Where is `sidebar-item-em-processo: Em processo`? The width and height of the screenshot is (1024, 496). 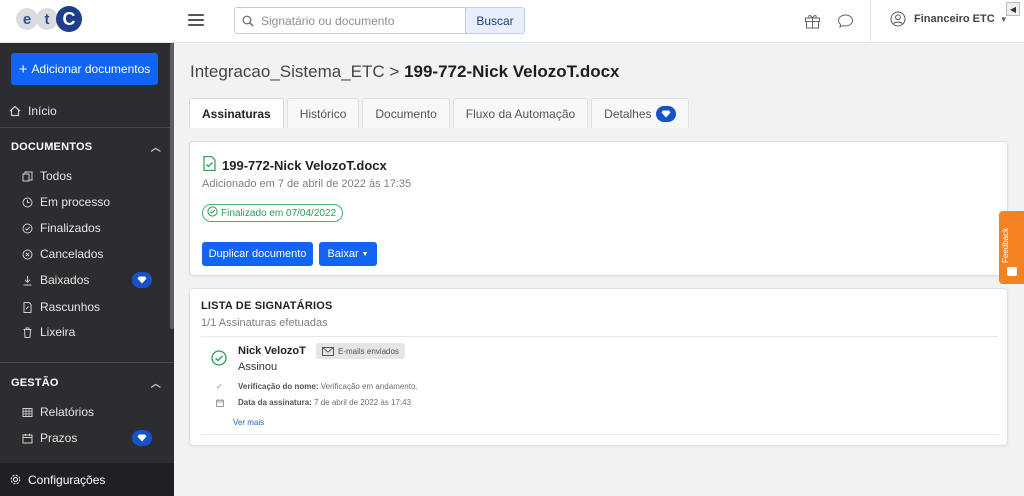 sidebar-item-em-processo: Em processo is located at coordinates (85, 202).